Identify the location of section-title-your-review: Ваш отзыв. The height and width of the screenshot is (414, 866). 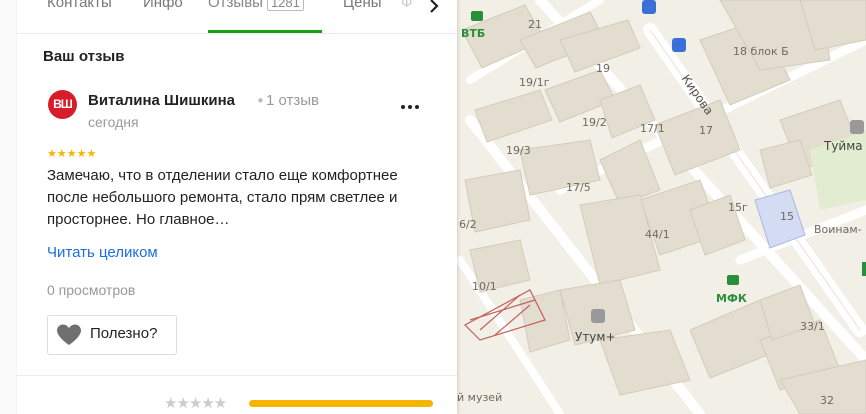
(84, 56).